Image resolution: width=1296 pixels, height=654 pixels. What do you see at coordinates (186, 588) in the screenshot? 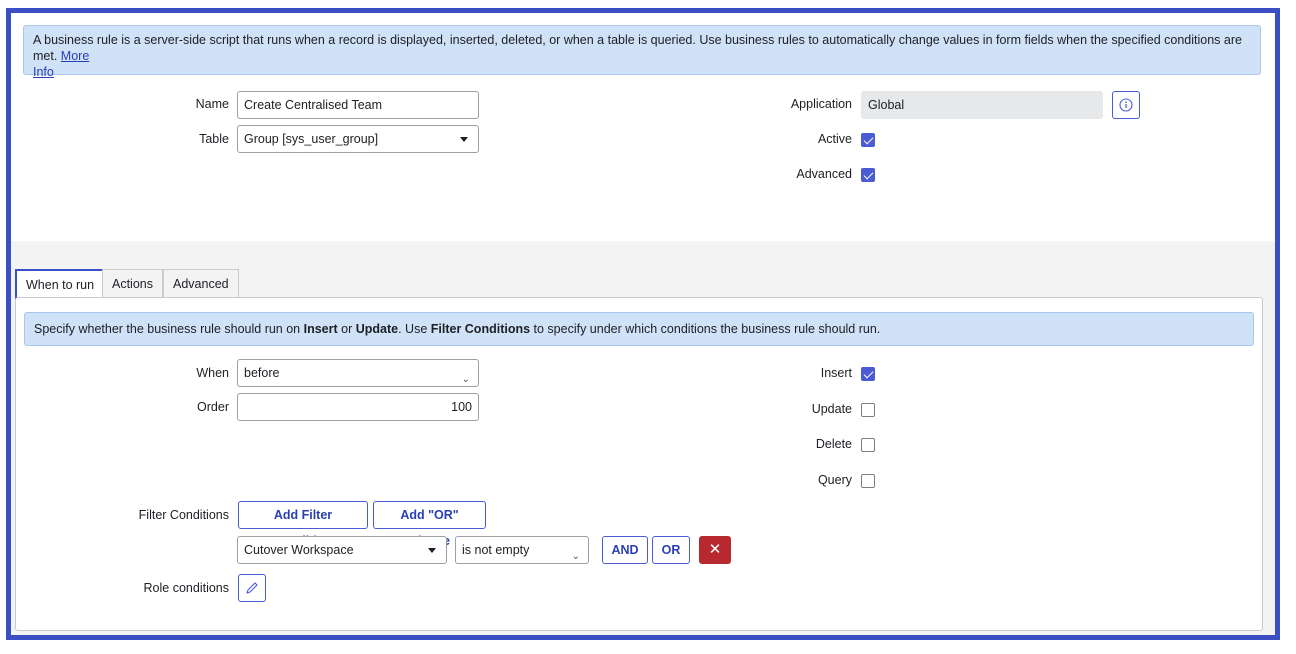
I see `role-conditions-label: Role conditions` at bounding box center [186, 588].